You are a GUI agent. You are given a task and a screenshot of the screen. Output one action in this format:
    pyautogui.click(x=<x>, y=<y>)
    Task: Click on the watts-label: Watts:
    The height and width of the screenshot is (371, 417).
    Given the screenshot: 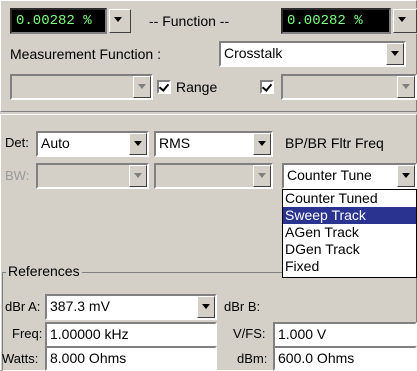 What is the action you would take?
    pyautogui.click(x=20, y=358)
    